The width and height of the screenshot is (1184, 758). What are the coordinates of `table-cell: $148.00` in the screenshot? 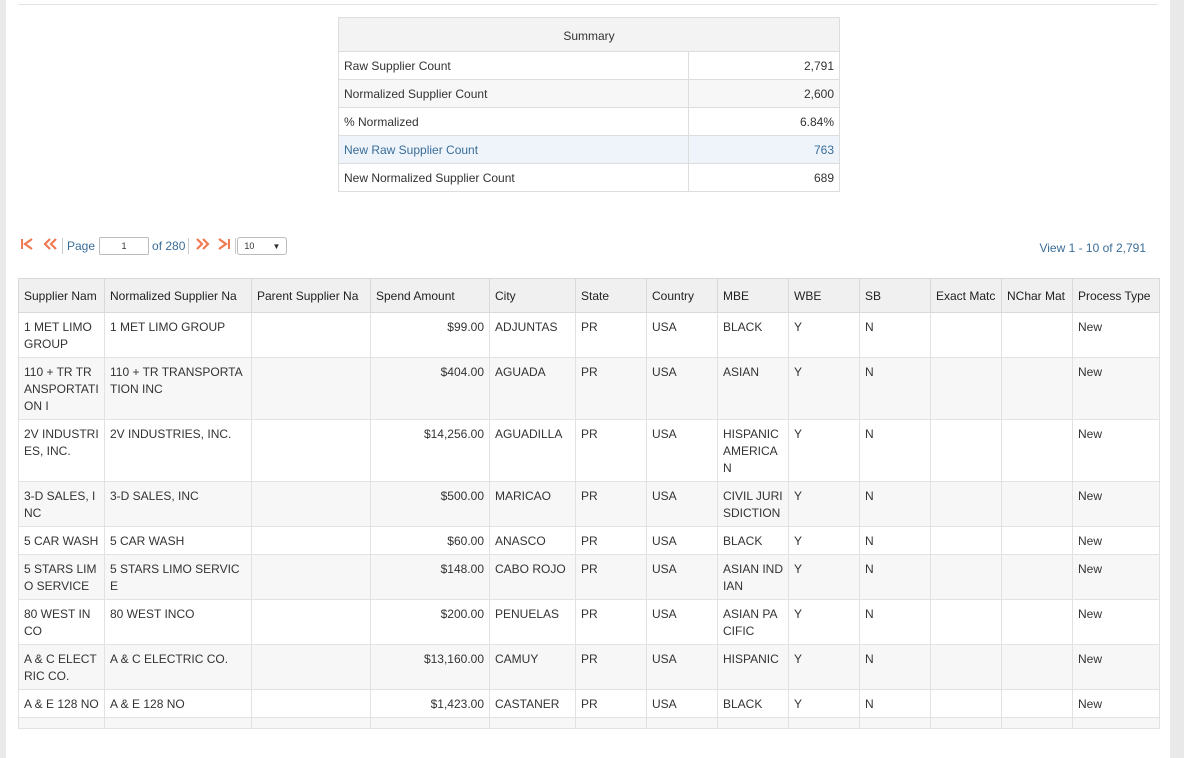 It's located at (430, 577).